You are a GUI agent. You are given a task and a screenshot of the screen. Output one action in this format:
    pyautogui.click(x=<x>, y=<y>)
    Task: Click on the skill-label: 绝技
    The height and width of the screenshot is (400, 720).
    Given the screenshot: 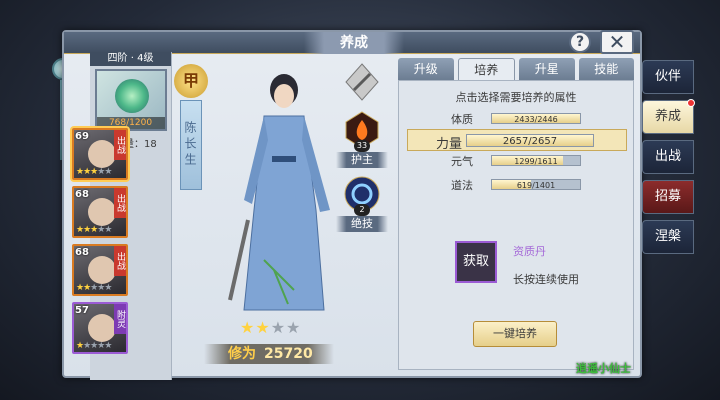 What is the action you would take?
    pyautogui.click(x=362, y=224)
    